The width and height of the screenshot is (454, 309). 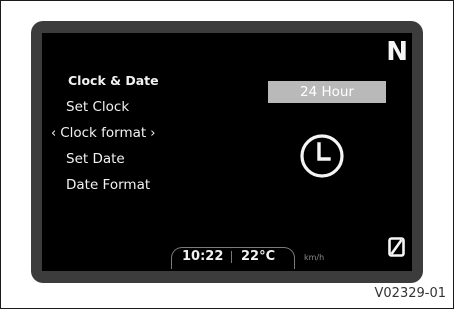 I want to click on chevron-left-icon: ‹, so click(x=54, y=133).